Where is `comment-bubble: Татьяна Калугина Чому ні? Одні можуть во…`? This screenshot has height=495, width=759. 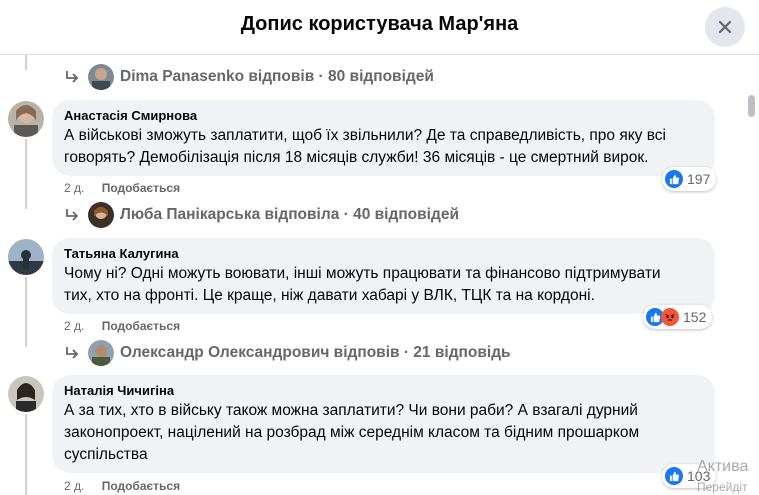 comment-bubble: Татьяна Калугина Чому ні? Одні можуть во… is located at coordinates (383, 276).